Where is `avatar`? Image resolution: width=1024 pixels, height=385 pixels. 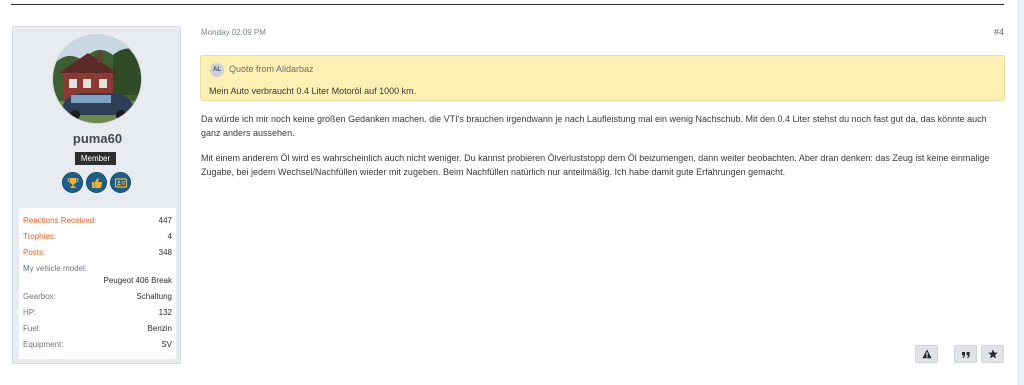
avatar is located at coordinates (97, 79).